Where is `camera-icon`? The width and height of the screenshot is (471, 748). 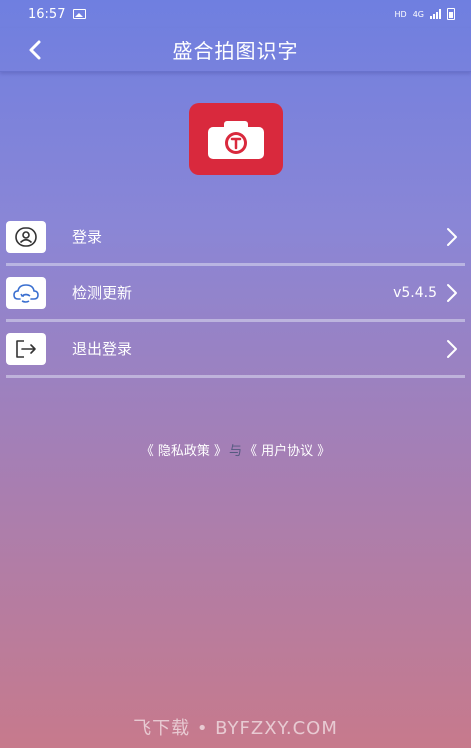 camera-icon is located at coordinates (236, 140).